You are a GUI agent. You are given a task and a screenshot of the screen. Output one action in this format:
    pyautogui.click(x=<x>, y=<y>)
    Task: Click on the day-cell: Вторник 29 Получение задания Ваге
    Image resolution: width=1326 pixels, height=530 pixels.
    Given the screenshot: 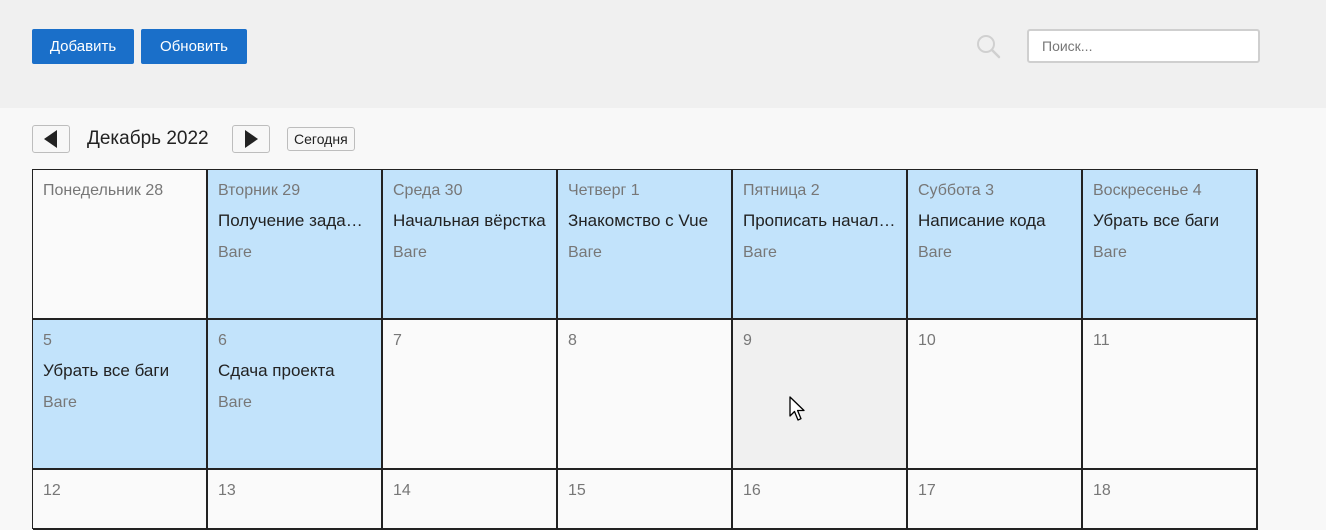 What is the action you would take?
    pyautogui.click(x=295, y=245)
    